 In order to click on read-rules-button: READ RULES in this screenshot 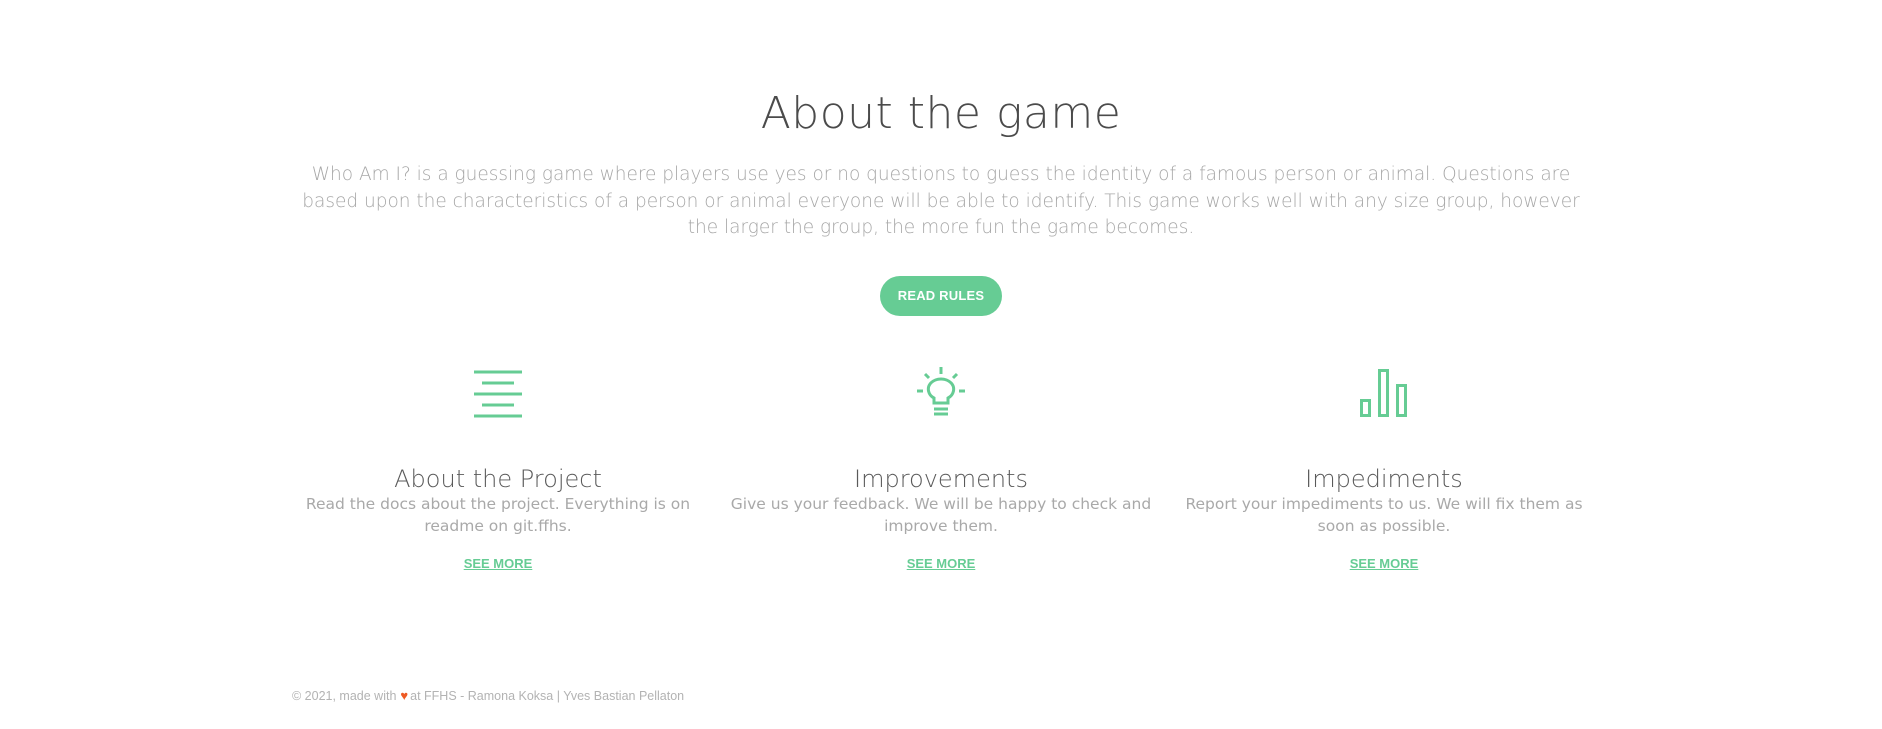, I will do `click(941, 296)`.